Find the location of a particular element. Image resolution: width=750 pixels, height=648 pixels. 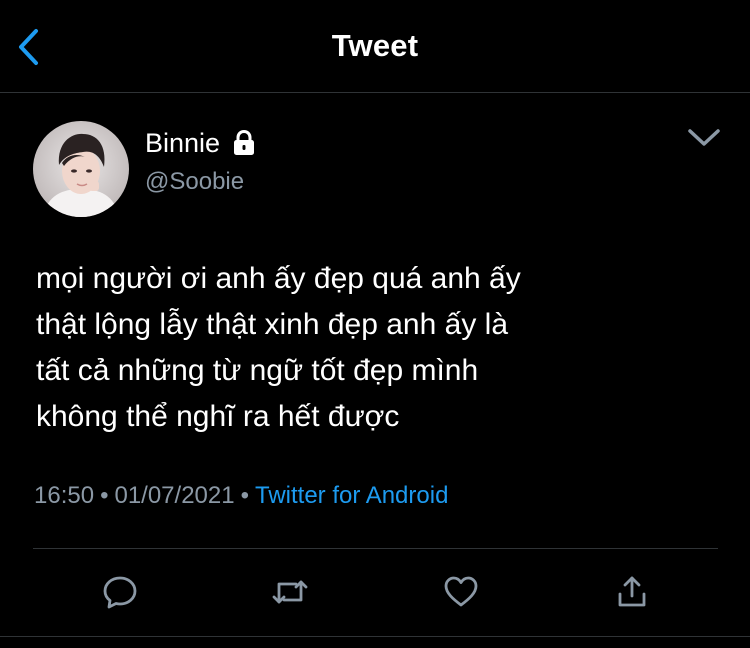

tweet-metadata: 16:50 • 01/07/2021 • Twitter for Android is located at coordinates (241, 496).